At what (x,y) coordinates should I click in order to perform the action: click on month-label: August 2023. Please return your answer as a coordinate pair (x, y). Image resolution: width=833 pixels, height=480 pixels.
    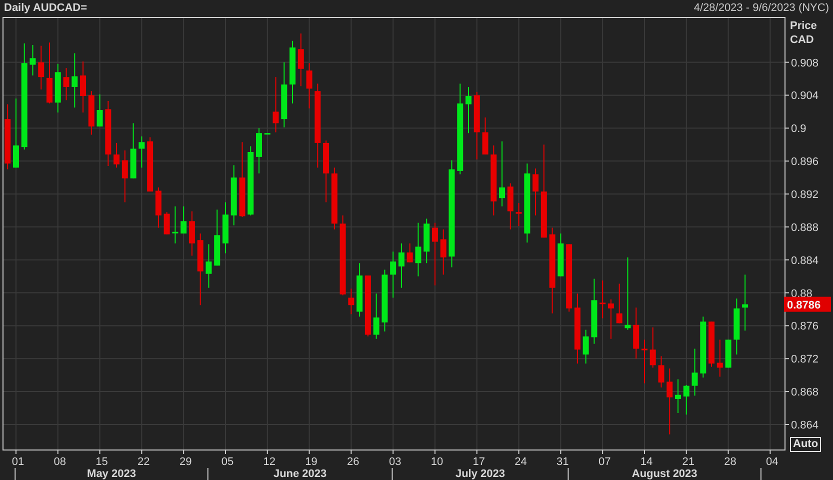
    Looking at the image, I should click on (665, 474).